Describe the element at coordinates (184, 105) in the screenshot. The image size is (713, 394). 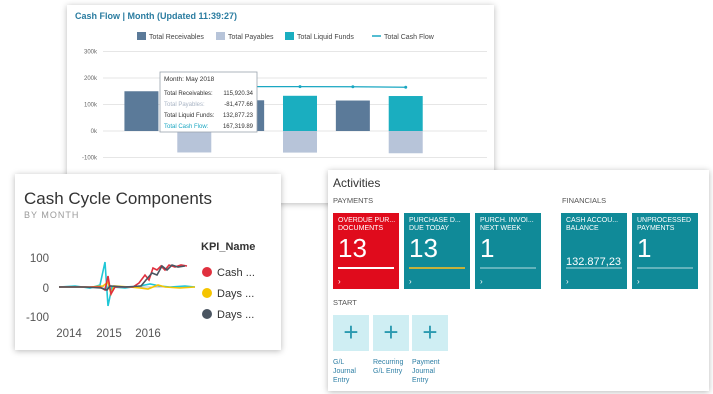
I see `tooltip-row-label: Total Payables:` at that location.